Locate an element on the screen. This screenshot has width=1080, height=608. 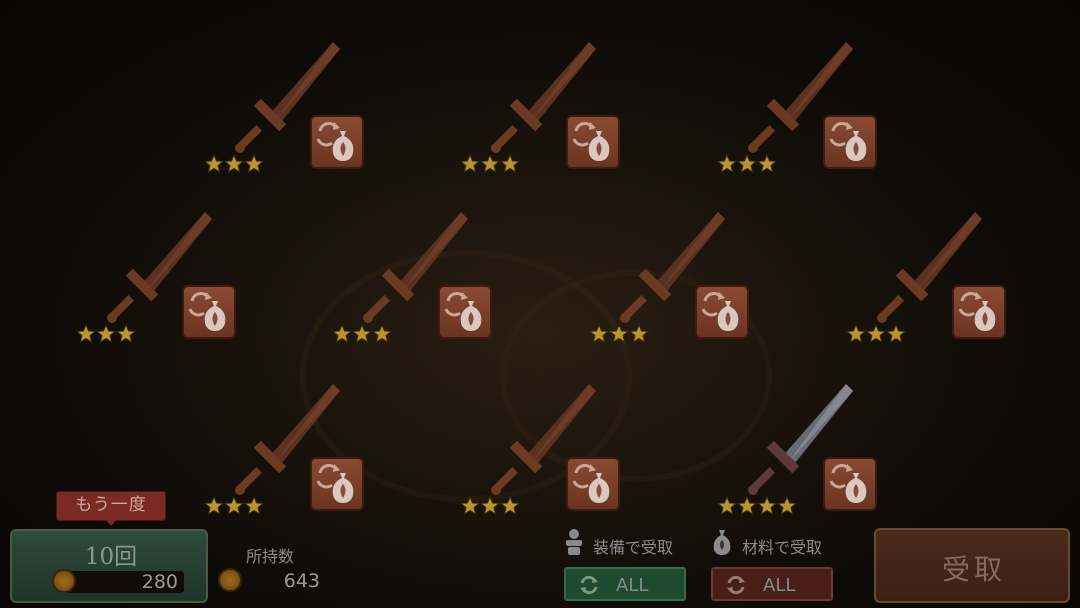
retry-count-label: 10回 is located at coordinates (111, 557).